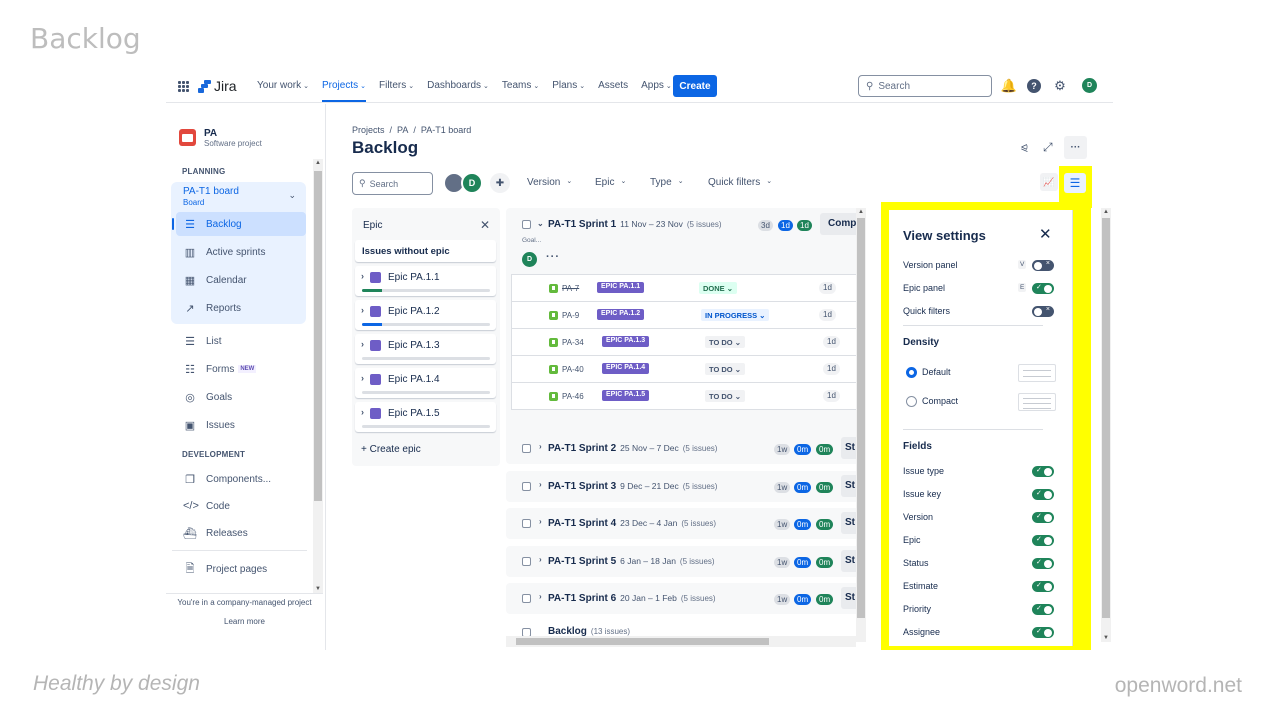  Describe the element at coordinates (500, 183) in the screenshot. I see `add-people-icon: ✚` at that location.